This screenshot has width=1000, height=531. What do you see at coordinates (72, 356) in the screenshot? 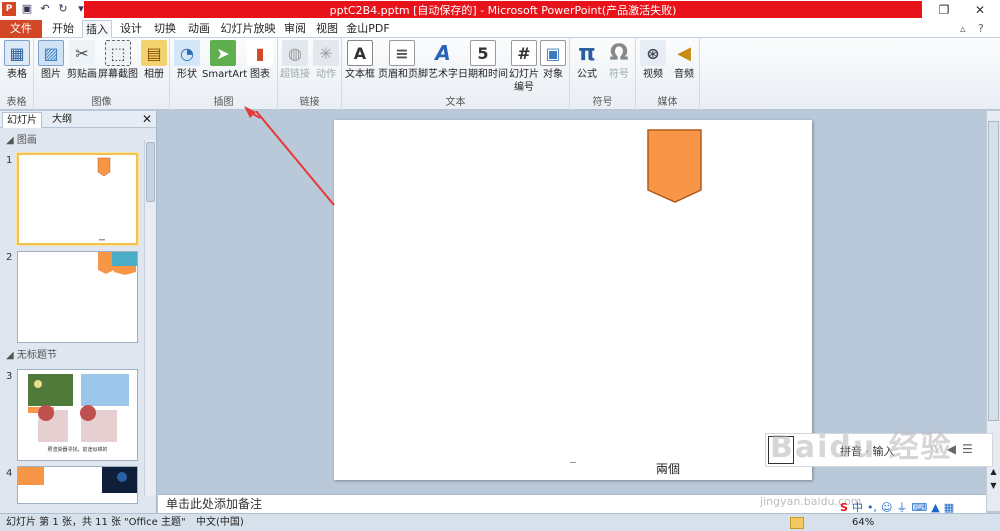
I see `section-header: ◢ 无标题节` at bounding box center [72, 356].